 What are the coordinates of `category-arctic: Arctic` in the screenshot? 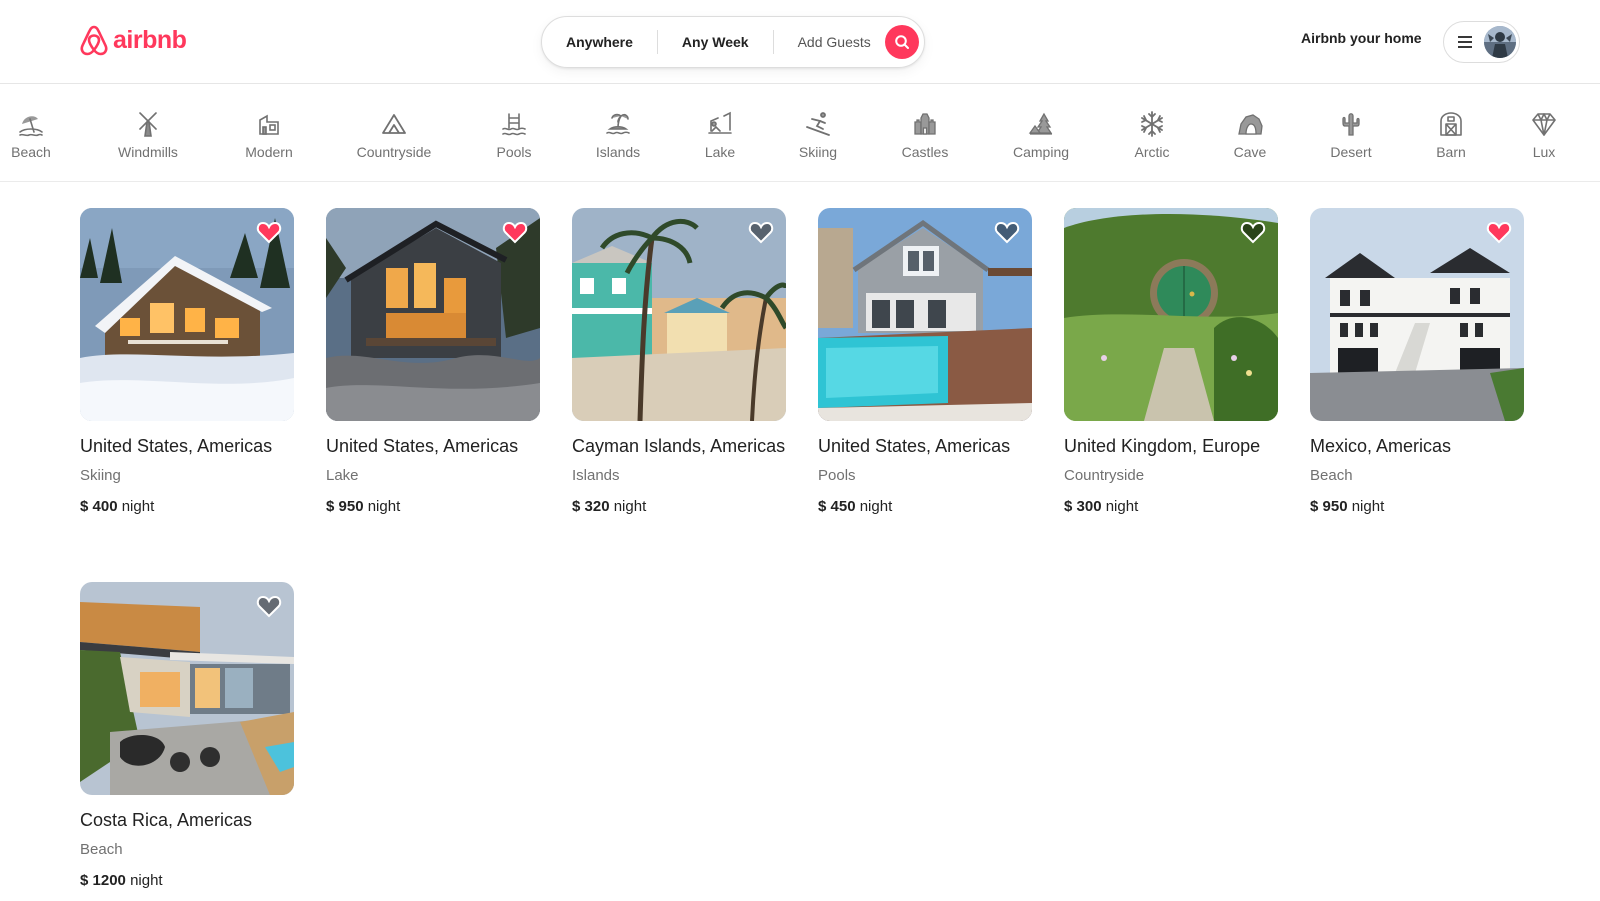 It's located at (1152, 135).